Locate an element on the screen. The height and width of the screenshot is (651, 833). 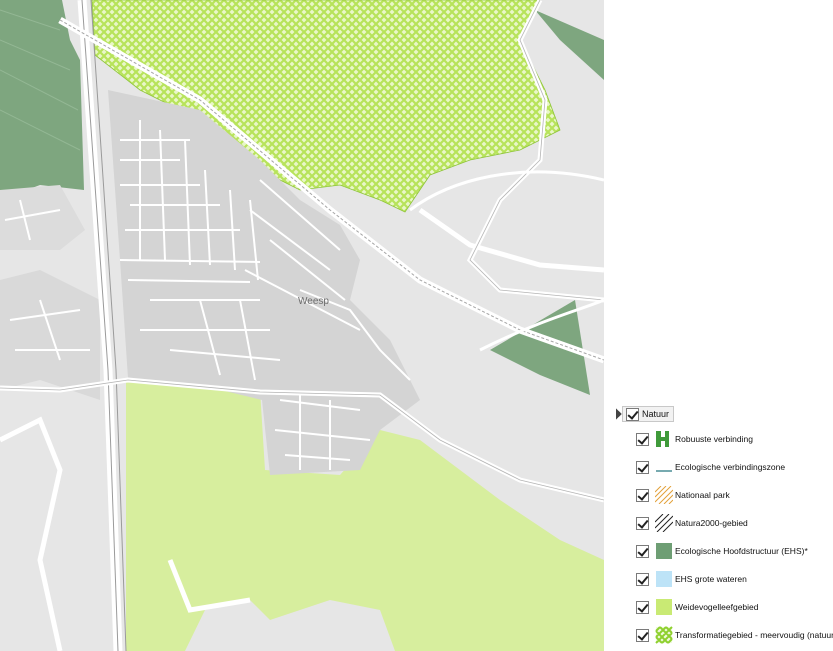
robuust-icon is located at coordinates (664, 439).